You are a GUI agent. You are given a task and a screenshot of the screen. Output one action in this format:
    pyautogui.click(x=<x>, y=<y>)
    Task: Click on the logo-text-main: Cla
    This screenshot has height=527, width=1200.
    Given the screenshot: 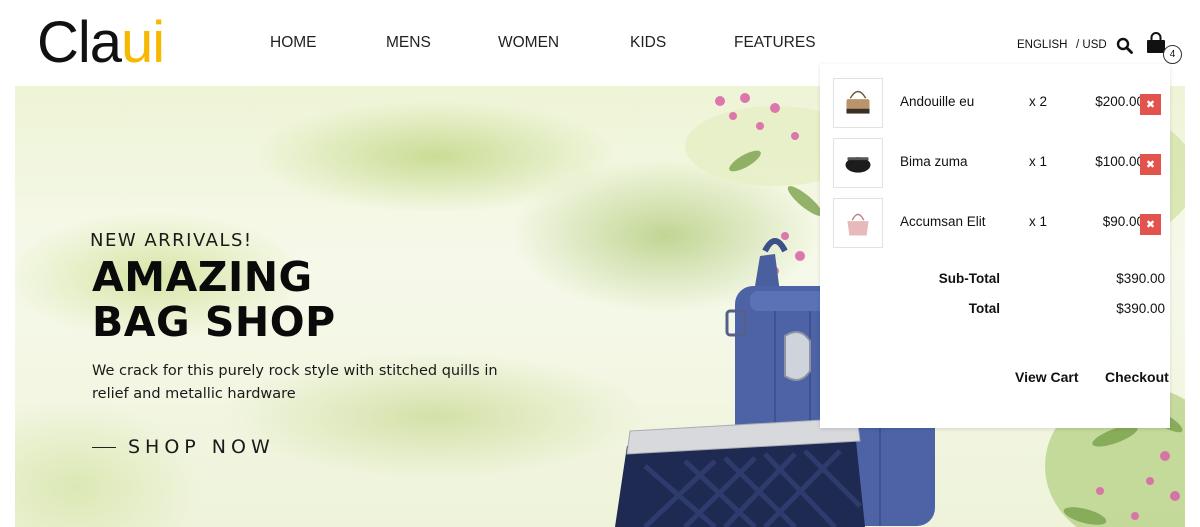 What is the action you would take?
    pyautogui.click(x=79, y=42)
    